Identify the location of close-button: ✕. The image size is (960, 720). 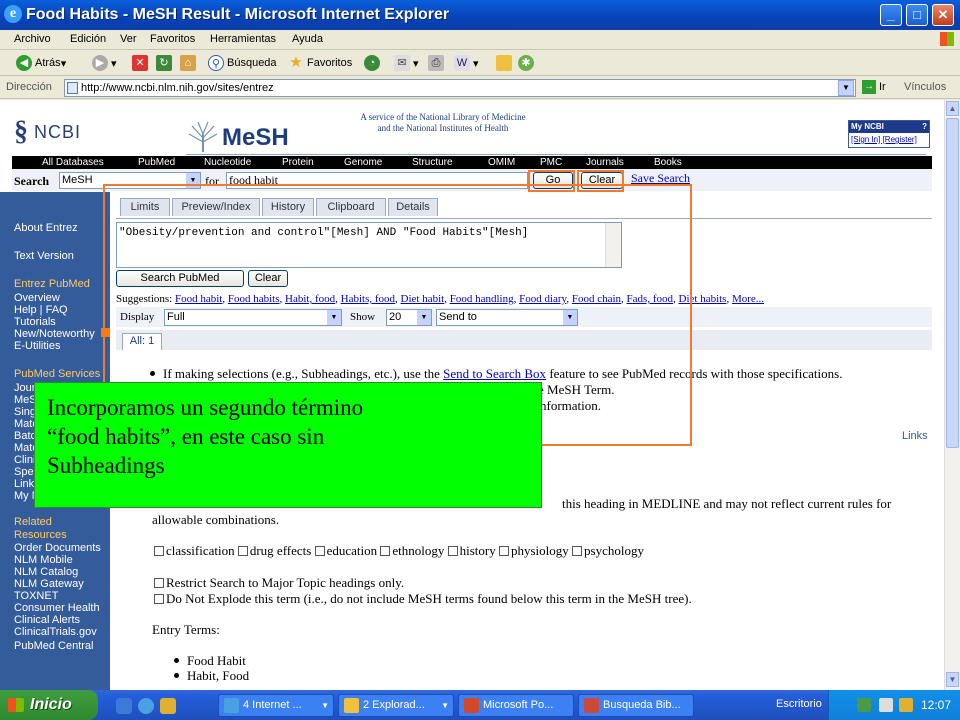
(943, 15).